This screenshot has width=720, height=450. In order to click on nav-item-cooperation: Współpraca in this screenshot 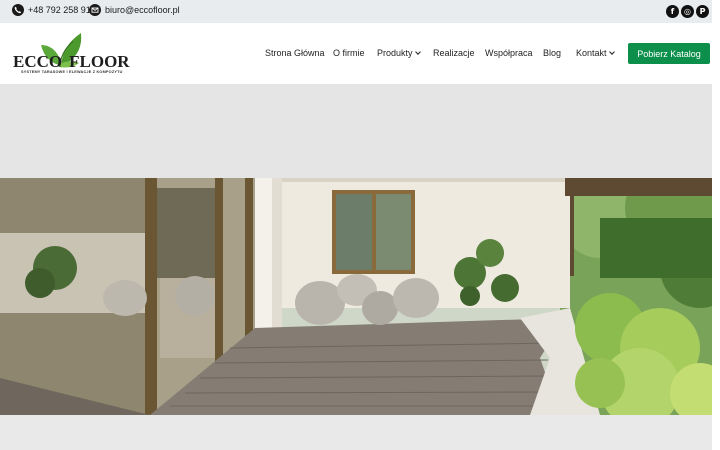, I will do `click(509, 53)`.